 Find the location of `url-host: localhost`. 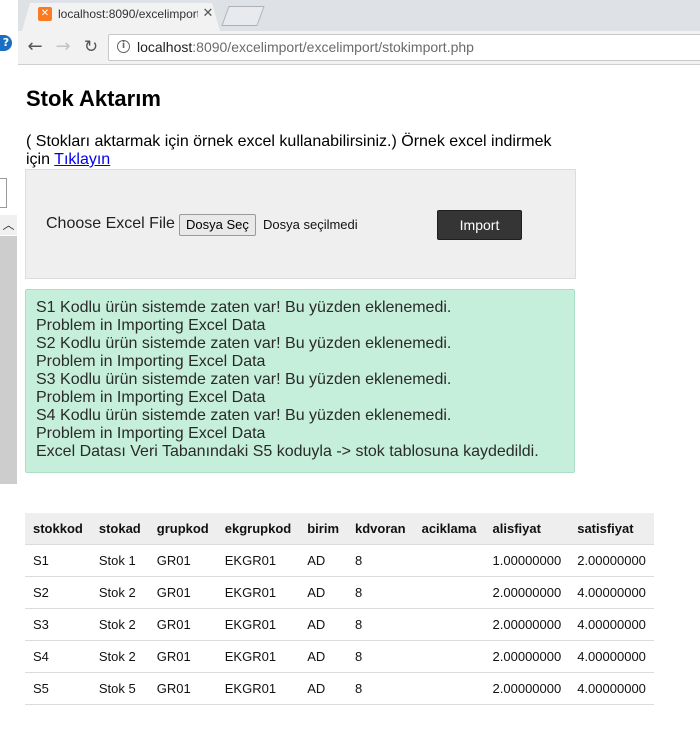

url-host: localhost is located at coordinates (165, 47).